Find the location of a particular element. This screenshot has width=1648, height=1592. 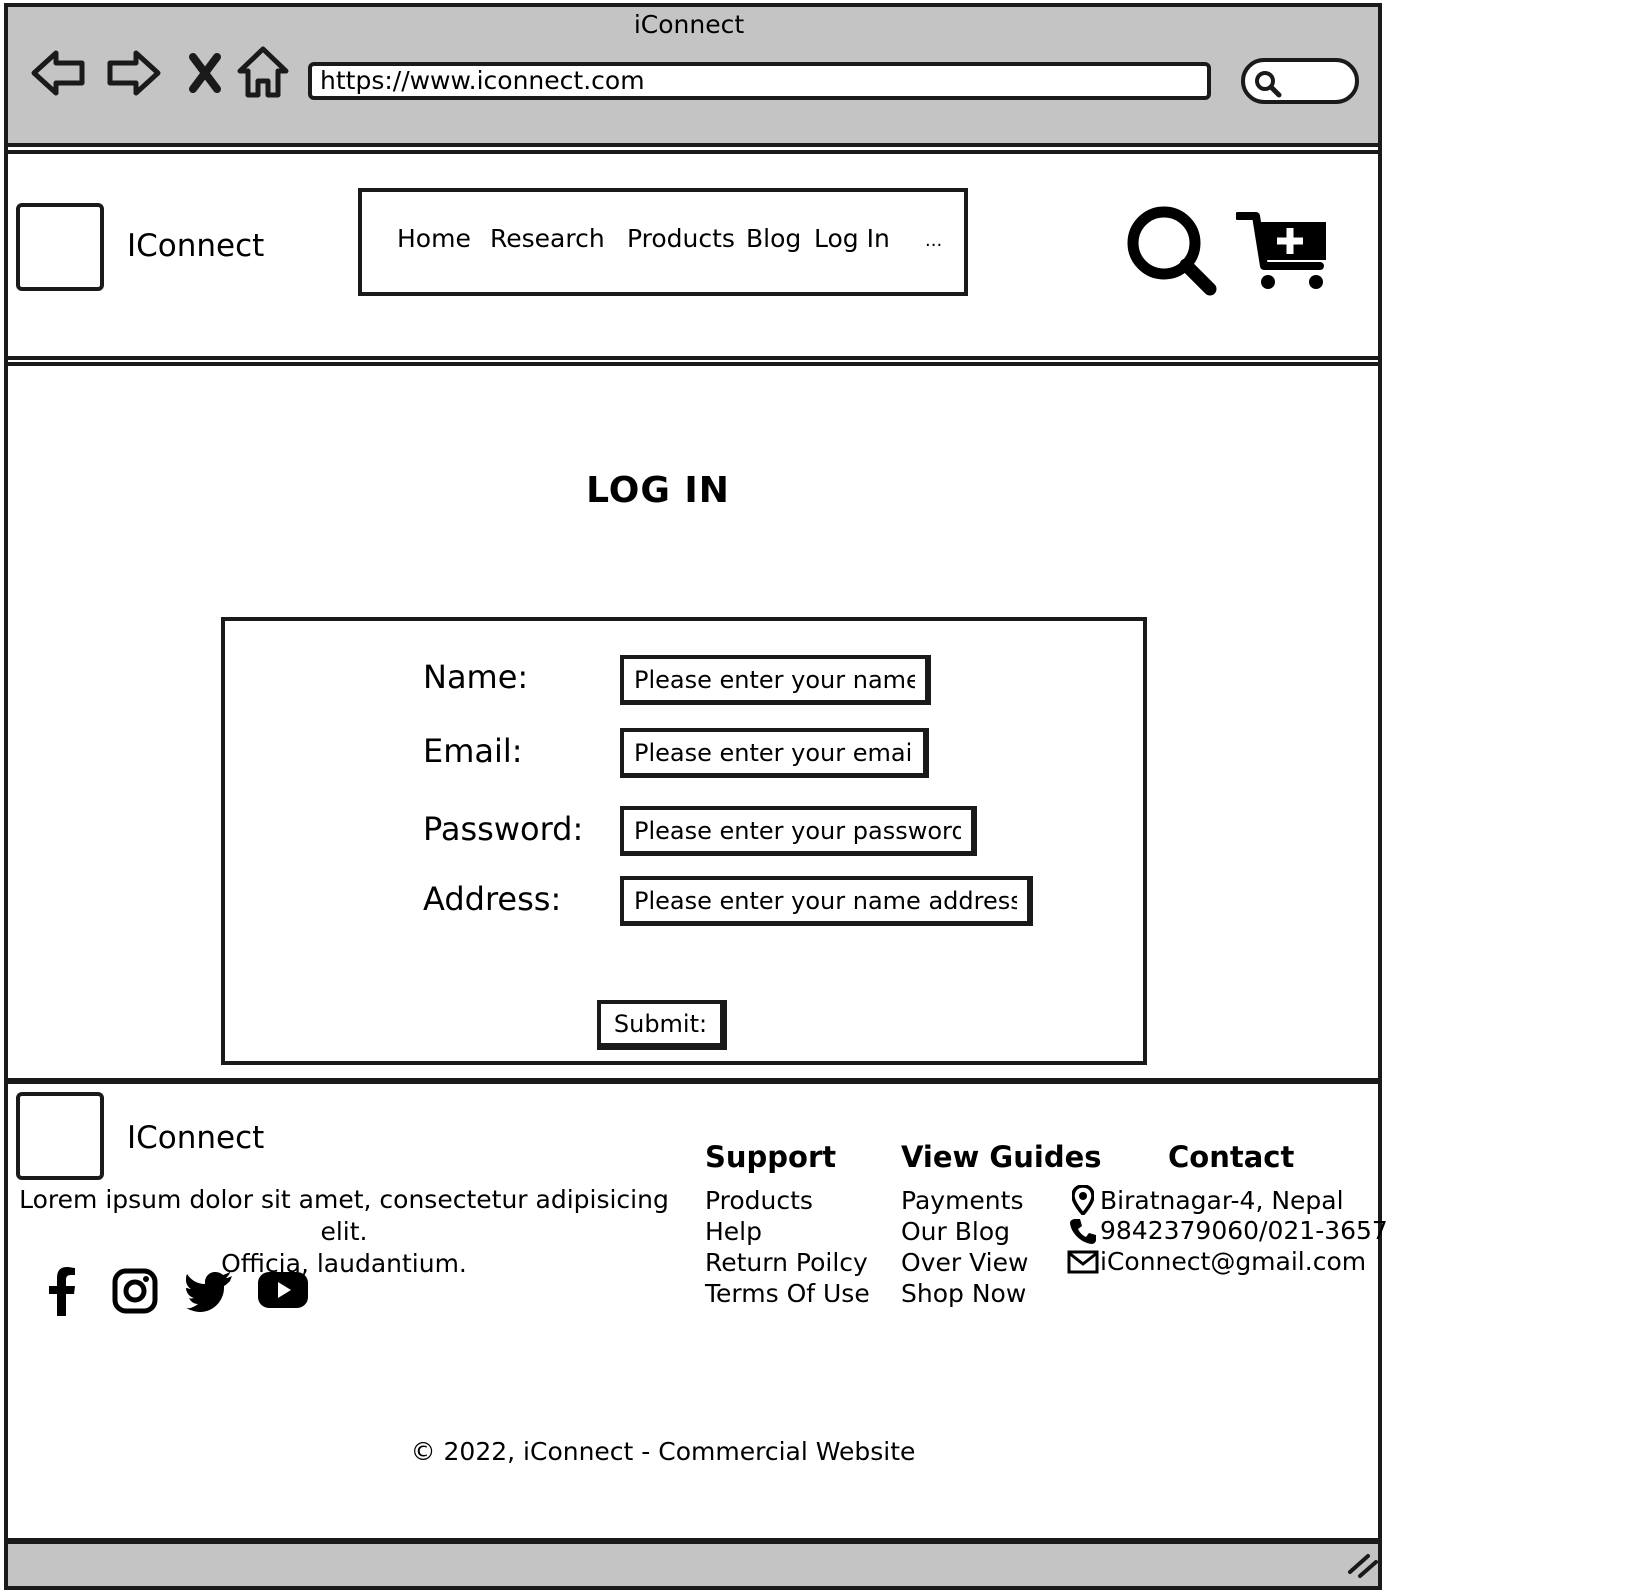

twitter-icon is located at coordinates (210, 1293).